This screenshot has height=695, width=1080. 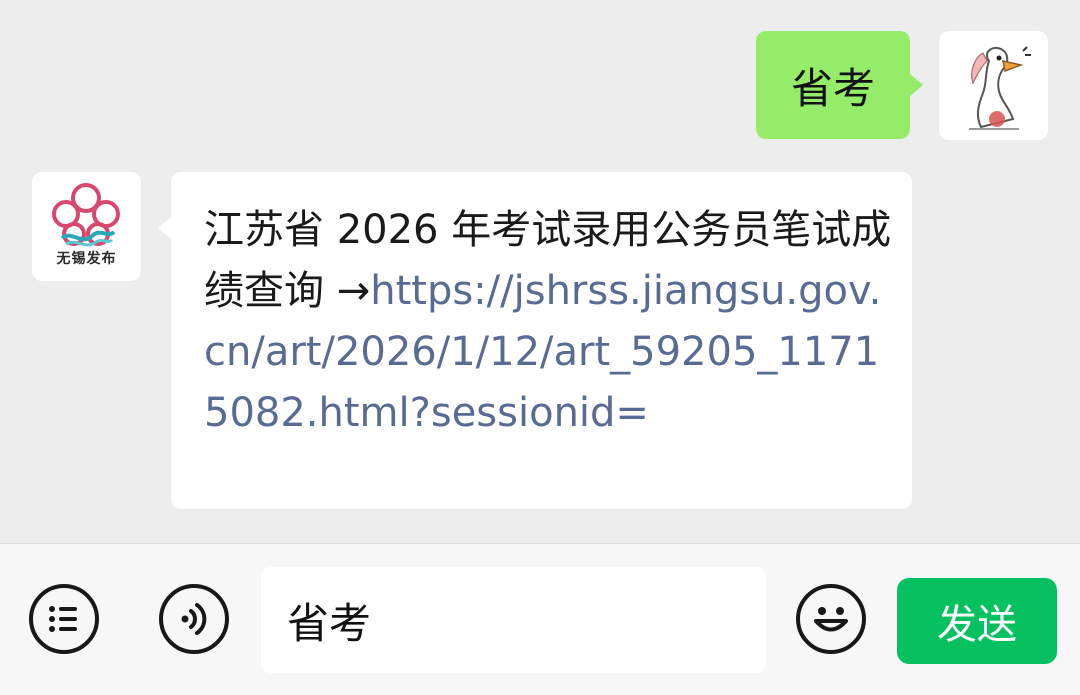 I want to click on my-avatar, so click(x=993, y=85).